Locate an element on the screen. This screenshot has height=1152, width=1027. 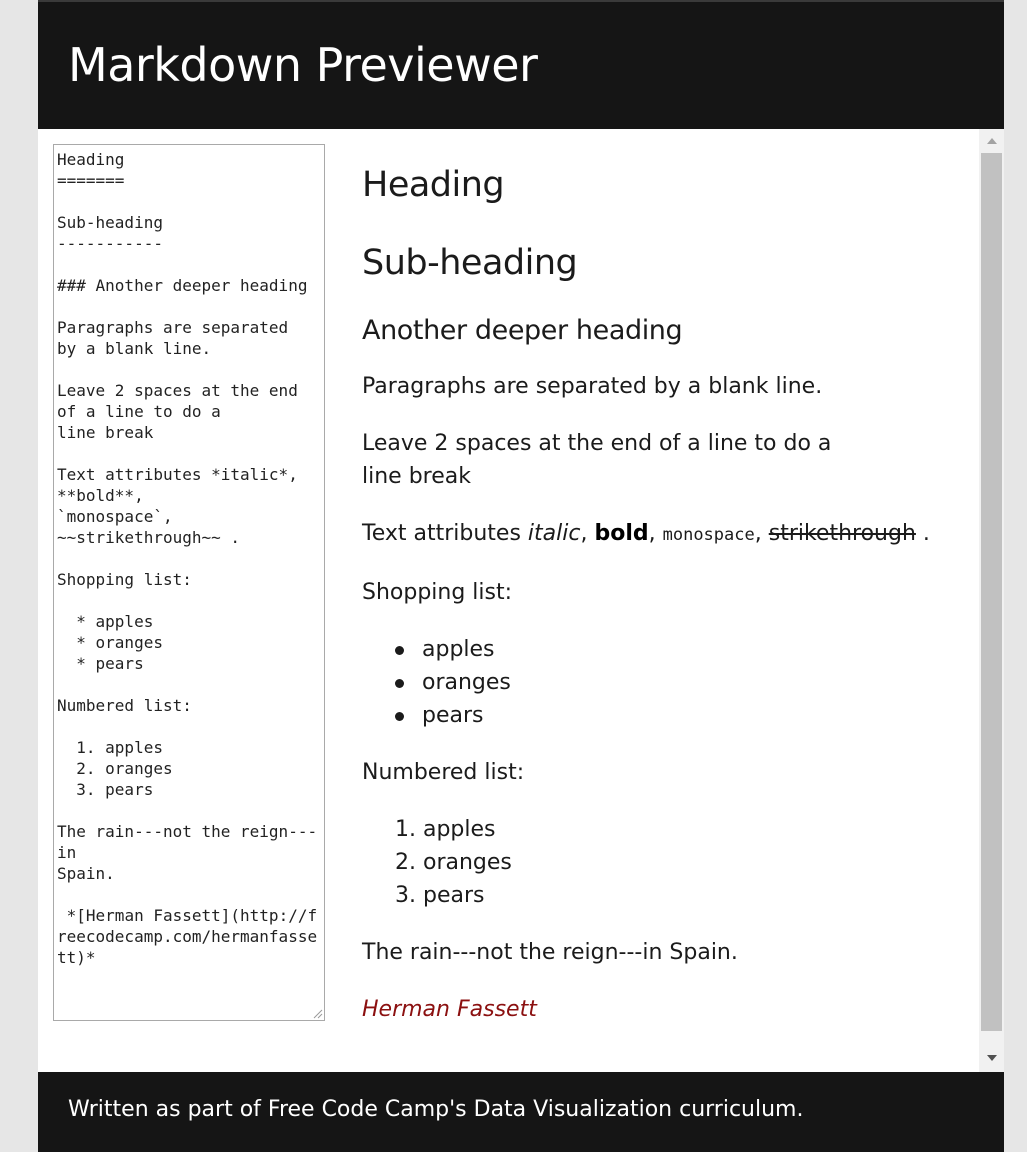
page-title: Markdown Previewer is located at coordinates (303, 65).